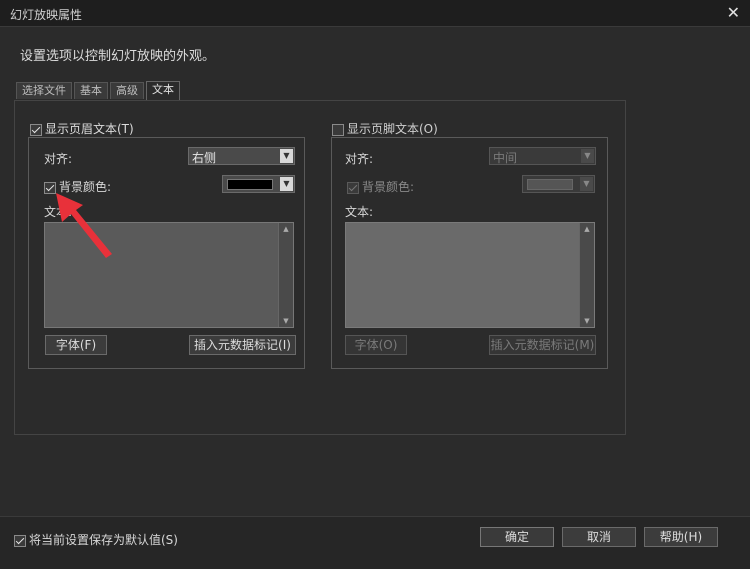 This screenshot has width=750, height=569. I want to click on tab-select-files: 选择文件, so click(44, 90).